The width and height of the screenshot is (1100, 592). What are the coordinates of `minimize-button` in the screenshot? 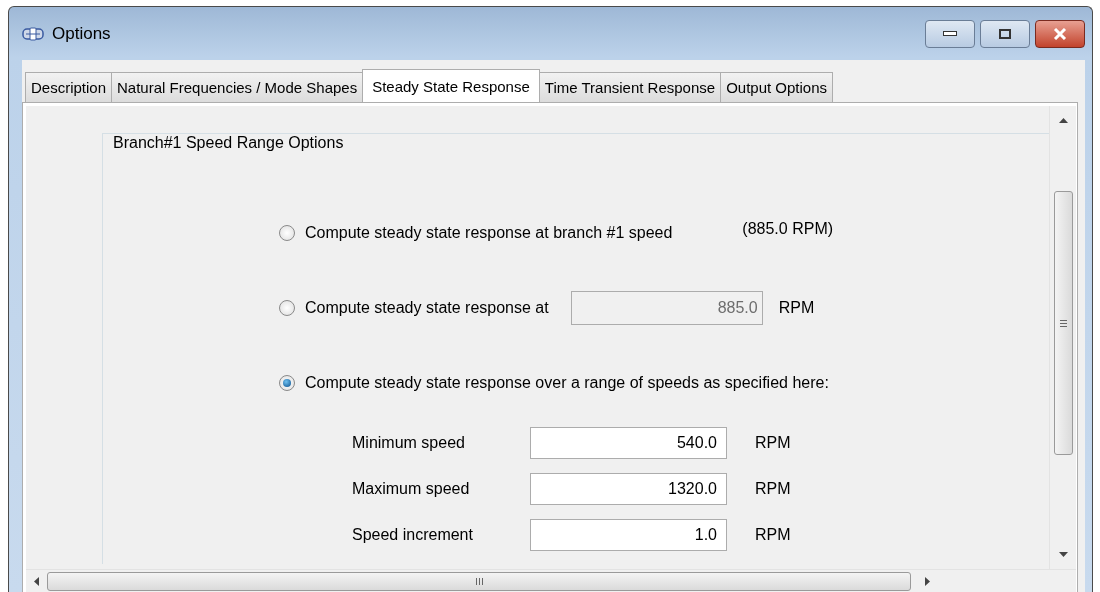 It's located at (950, 33).